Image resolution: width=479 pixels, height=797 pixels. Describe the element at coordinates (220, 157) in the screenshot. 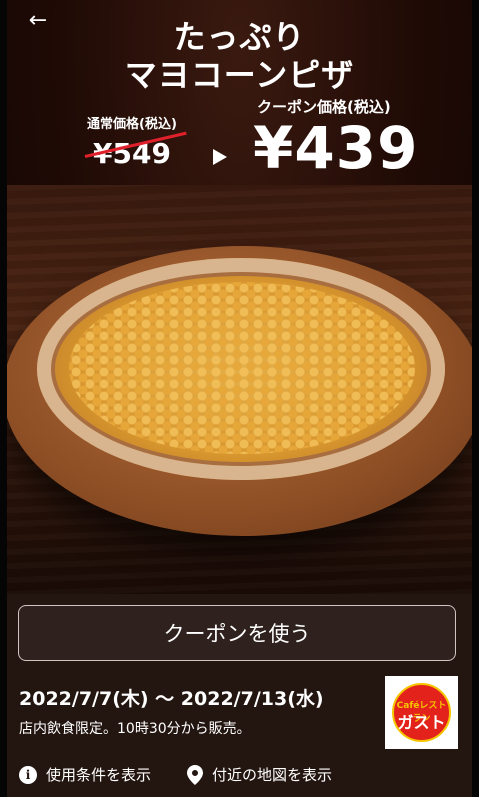

I see `arrow-right-icon` at that location.